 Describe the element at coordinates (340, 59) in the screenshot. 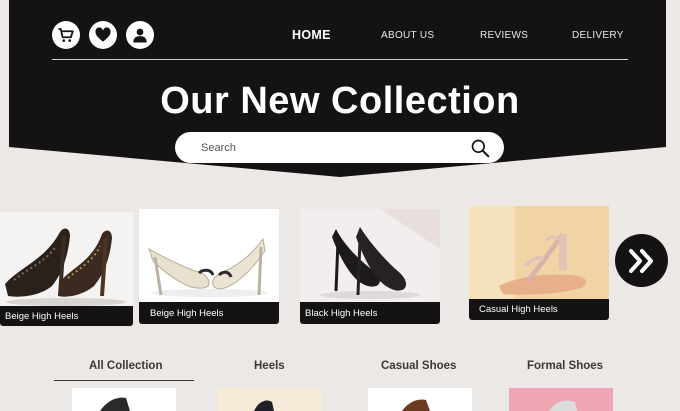

I see `nav-divider` at that location.